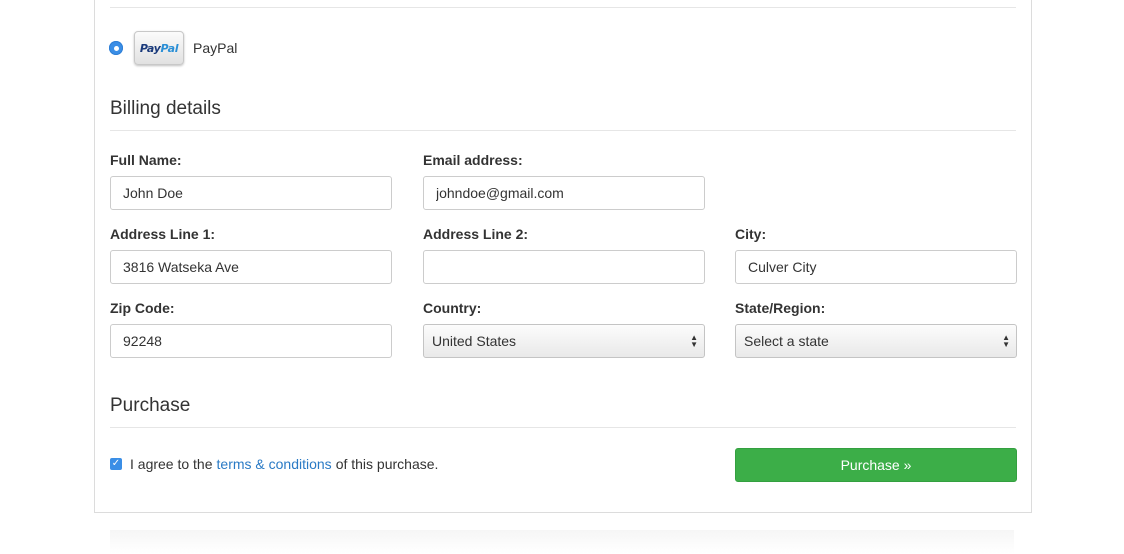 This screenshot has height=554, width=1124. What do you see at coordinates (116, 464) in the screenshot?
I see `agree-checkbox: ✓` at bounding box center [116, 464].